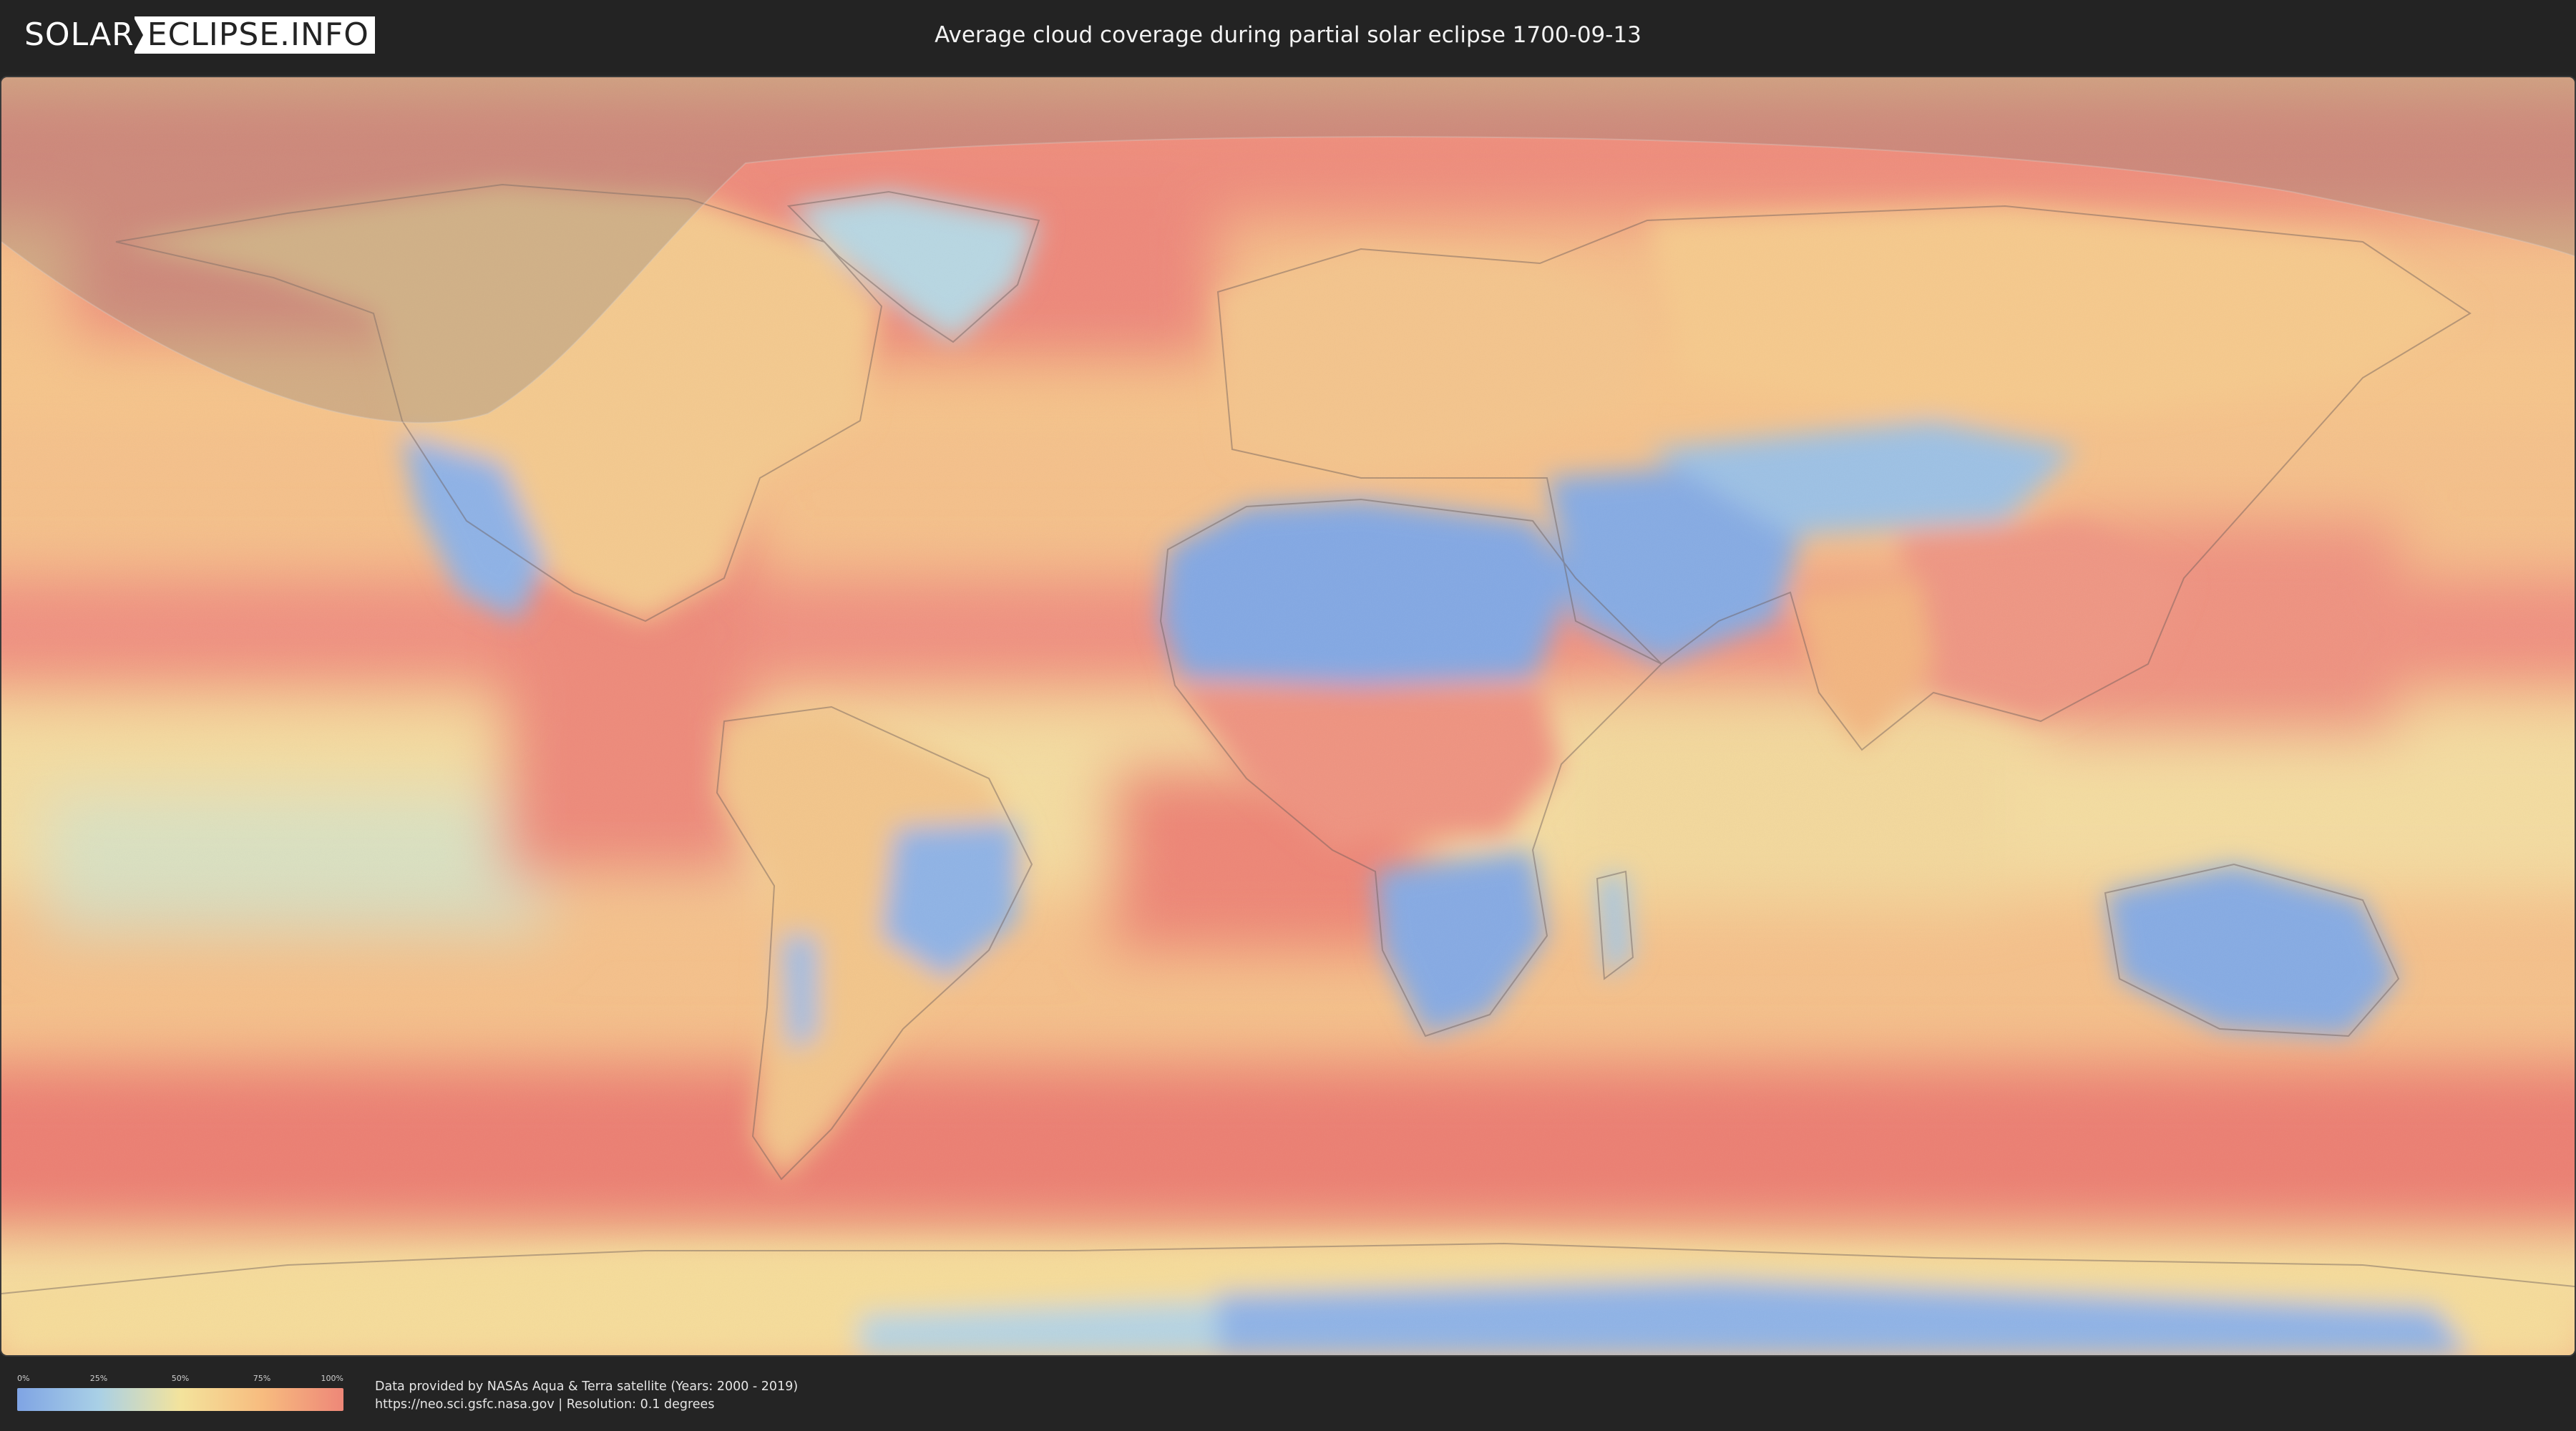  What do you see at coordinates (180, 1399) in the screenshot?
I see `legend-color-bar` at bounding box center [180, 1399].